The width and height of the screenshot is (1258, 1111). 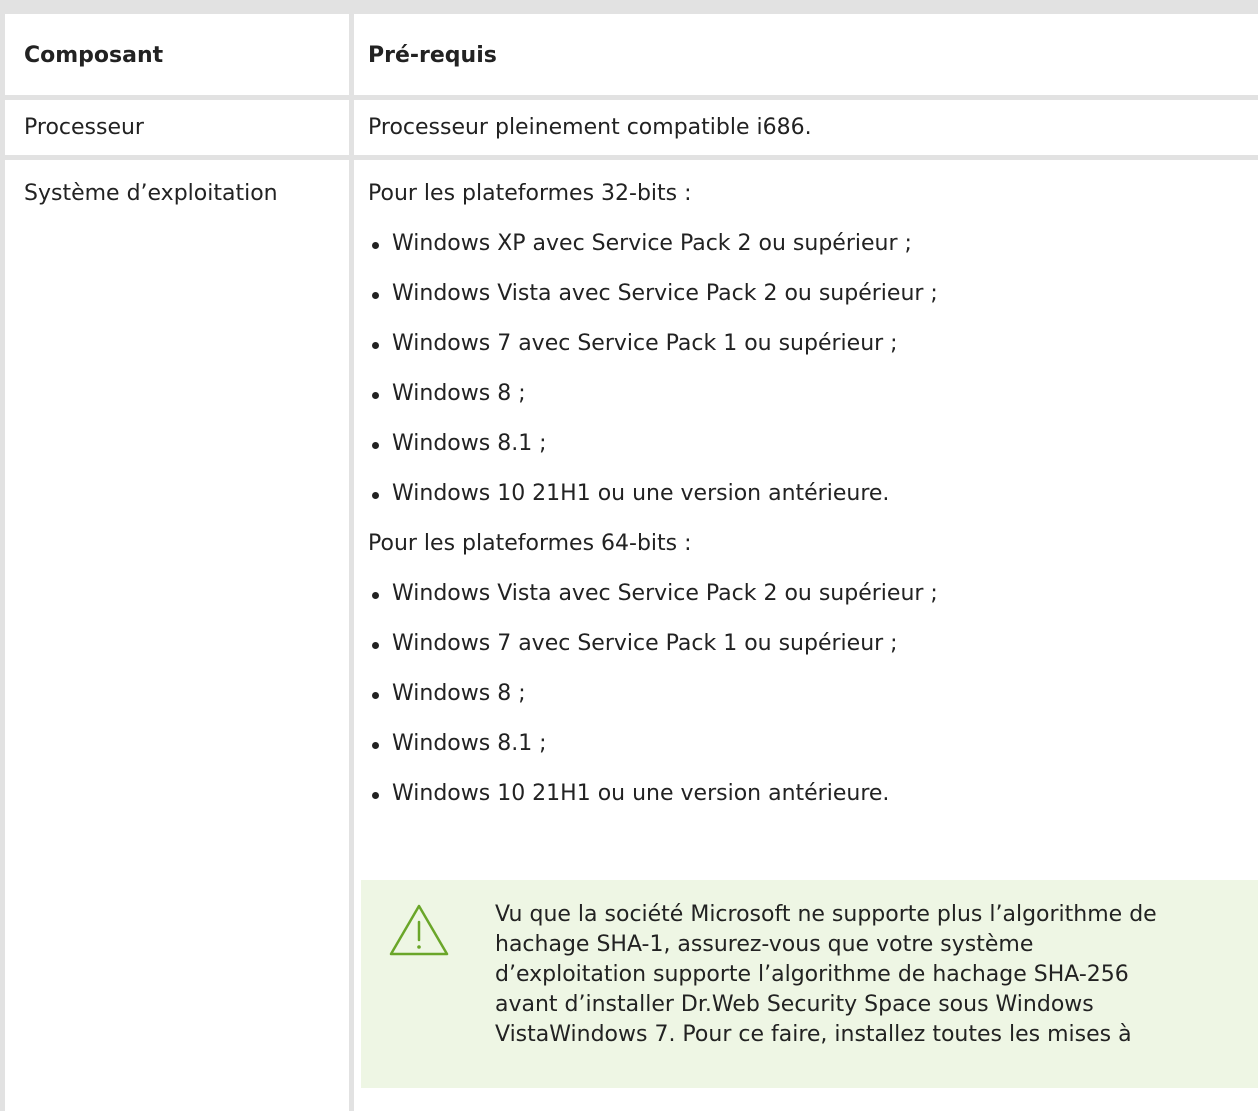 I want to click on header-row-divider, so click(x=629, y=97).